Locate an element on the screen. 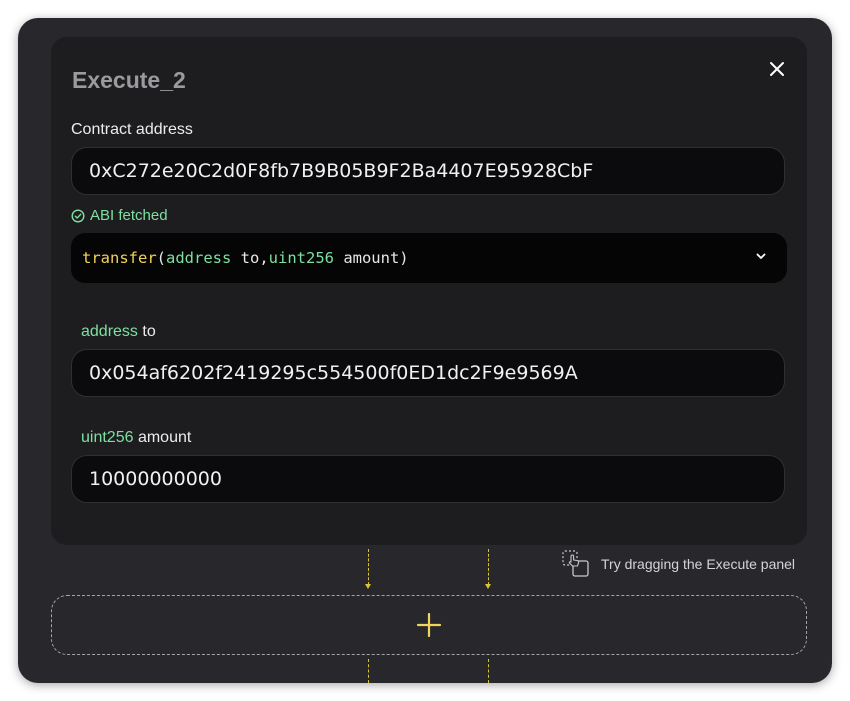 Image resolution: width=850 pixels, height=701 pixels. connector-left-bottom is located at coordinates (368, 671).